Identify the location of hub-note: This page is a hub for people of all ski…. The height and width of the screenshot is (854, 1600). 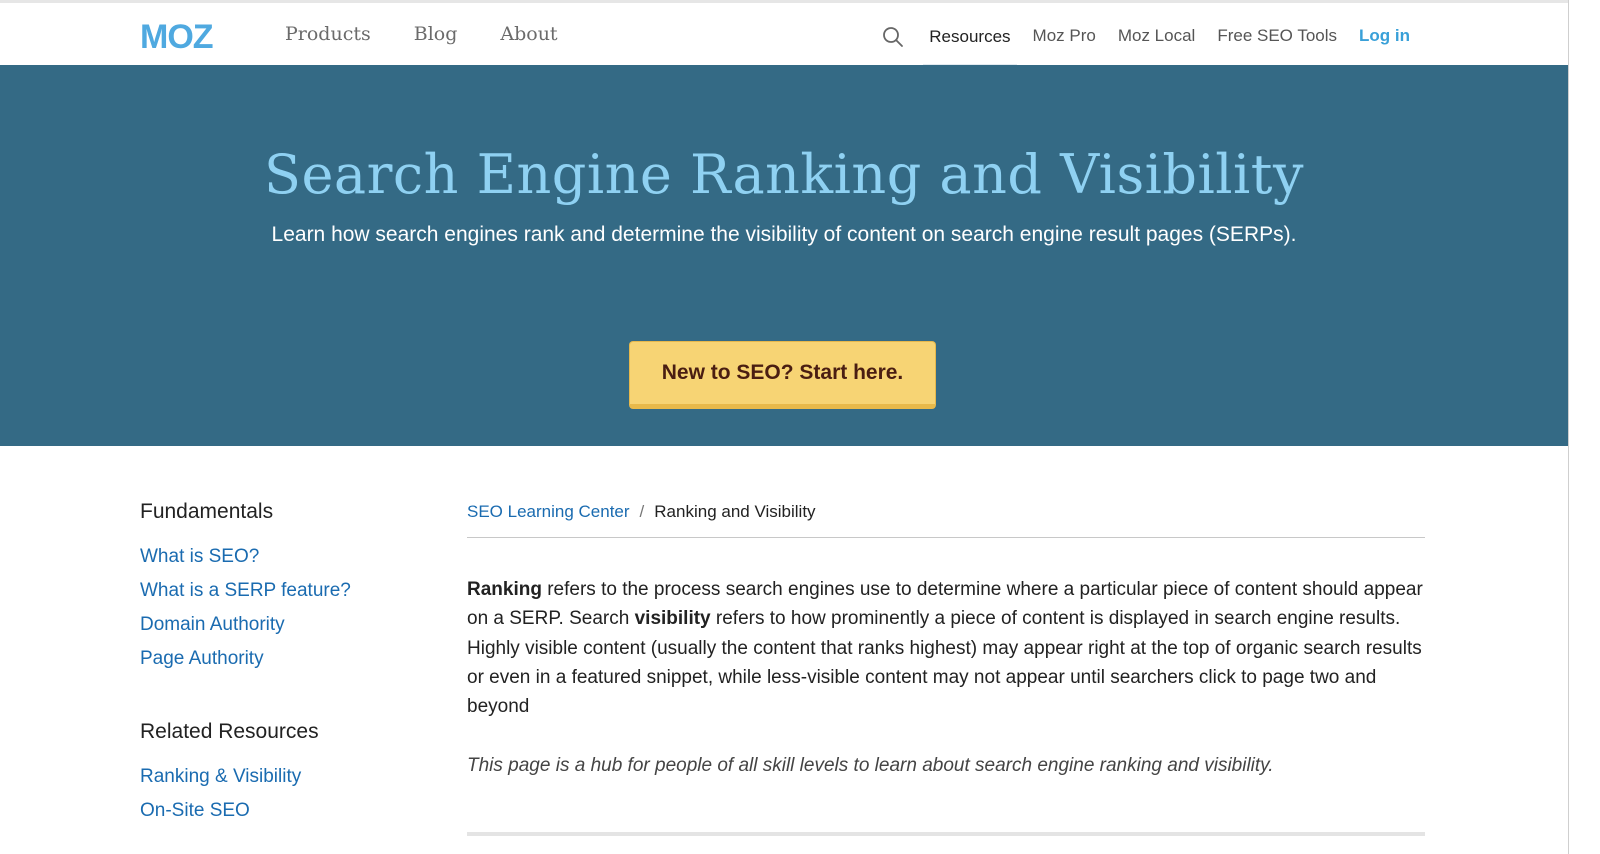
(870, 766).